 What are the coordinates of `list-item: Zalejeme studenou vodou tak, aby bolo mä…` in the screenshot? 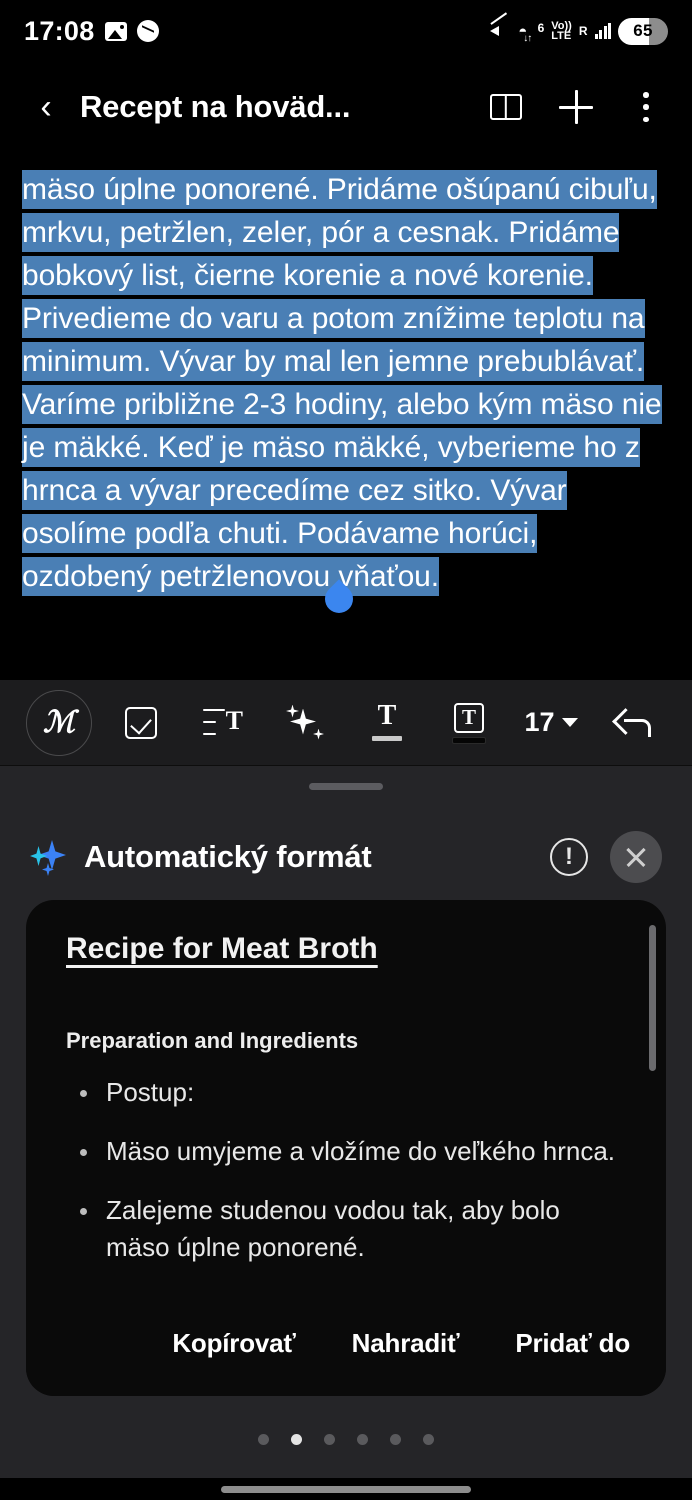 It's located at (343, 1229).